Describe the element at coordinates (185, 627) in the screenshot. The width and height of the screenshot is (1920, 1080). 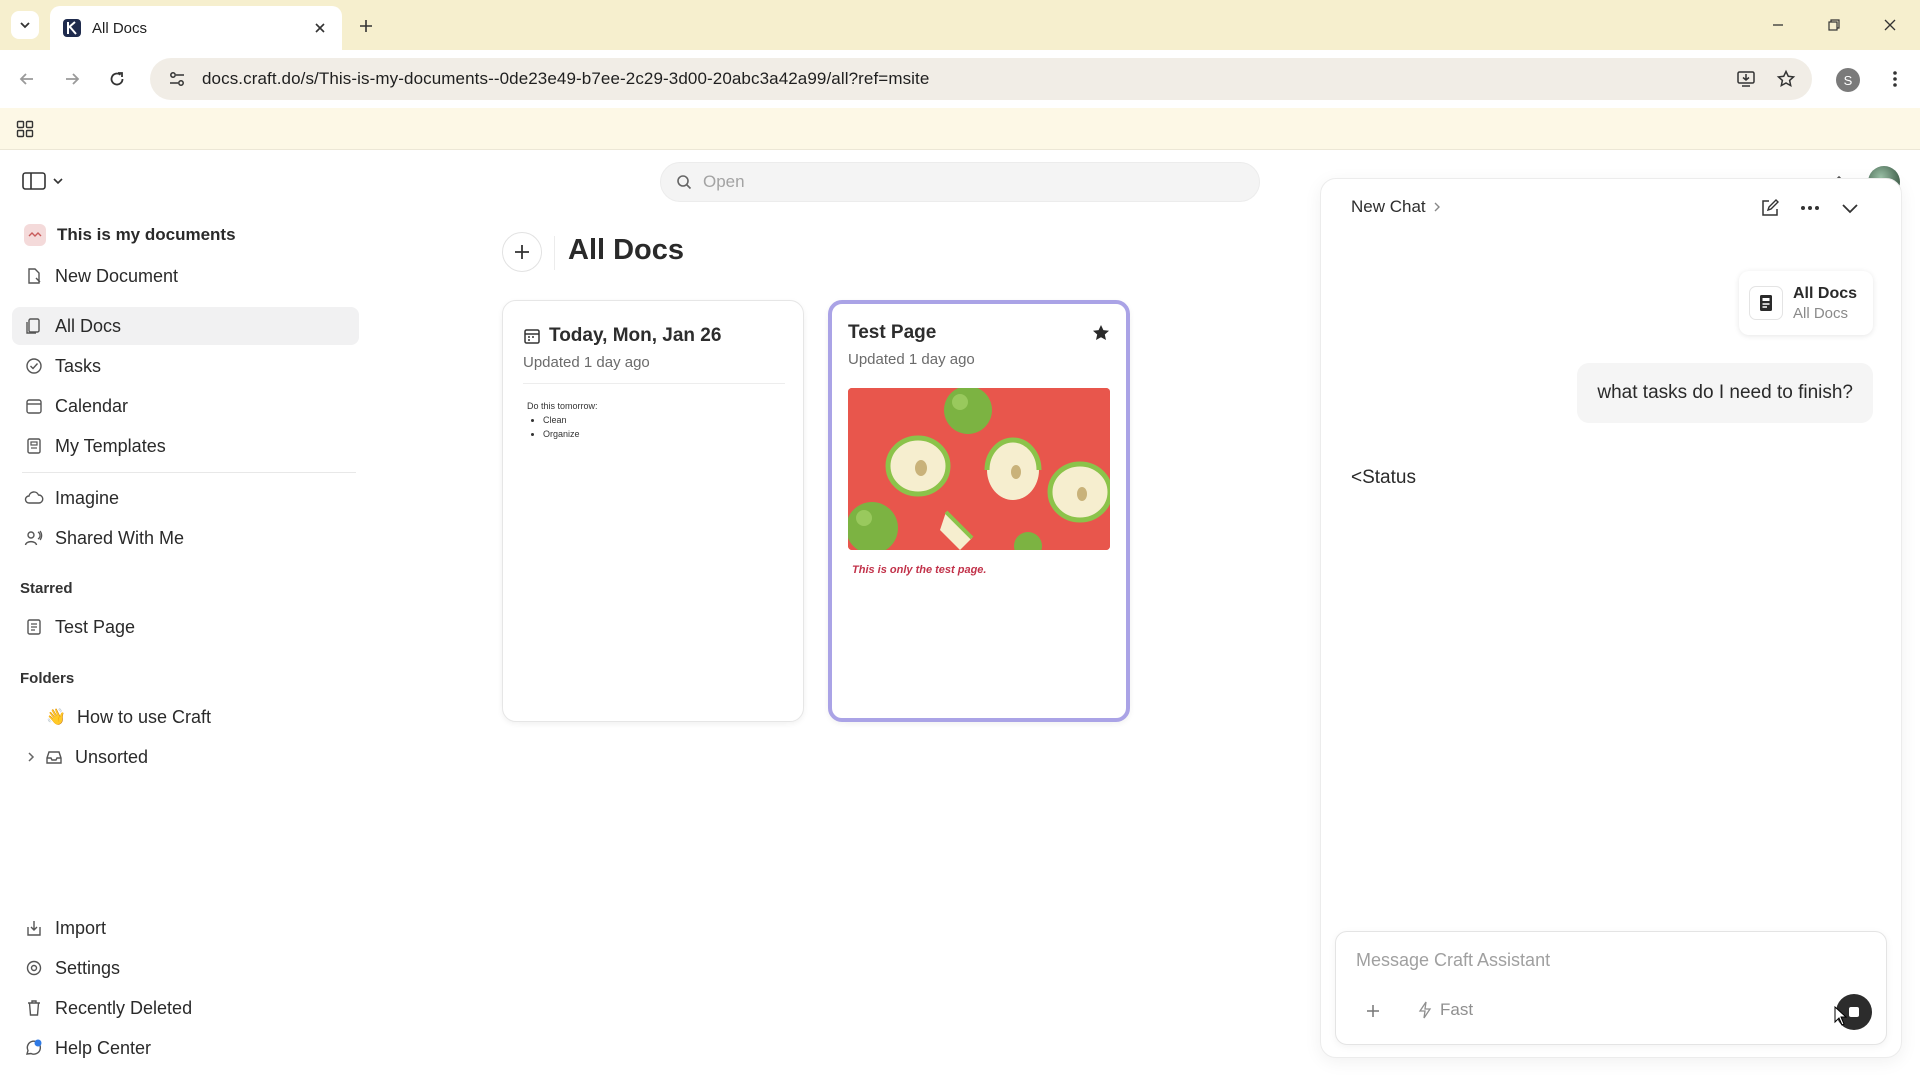
I see `starred-item-test-page: Test Page` at that location.